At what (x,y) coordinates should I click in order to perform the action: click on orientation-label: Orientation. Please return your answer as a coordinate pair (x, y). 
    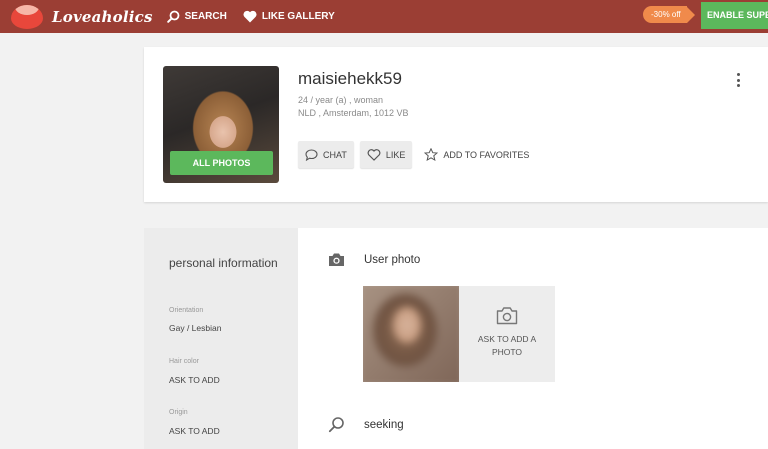
    Looking at the image, I should click on (186, 310).